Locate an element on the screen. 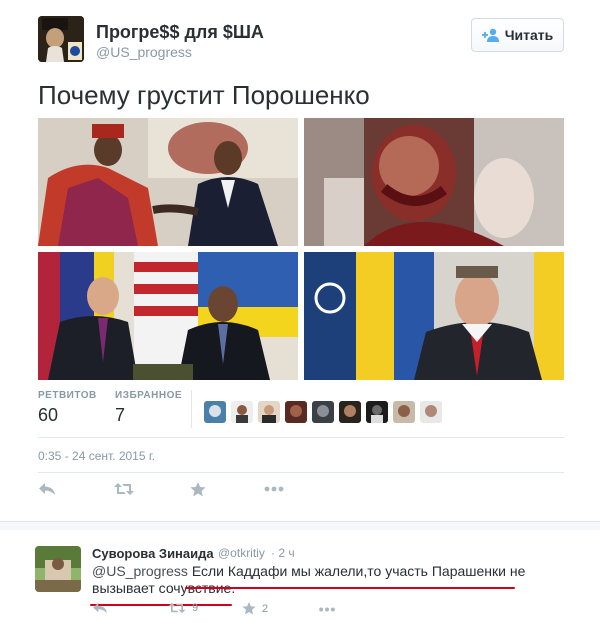 Image resolution: width=600 pixels, height=635 pixels. reply-more-button is located at coordinates (327, 609).